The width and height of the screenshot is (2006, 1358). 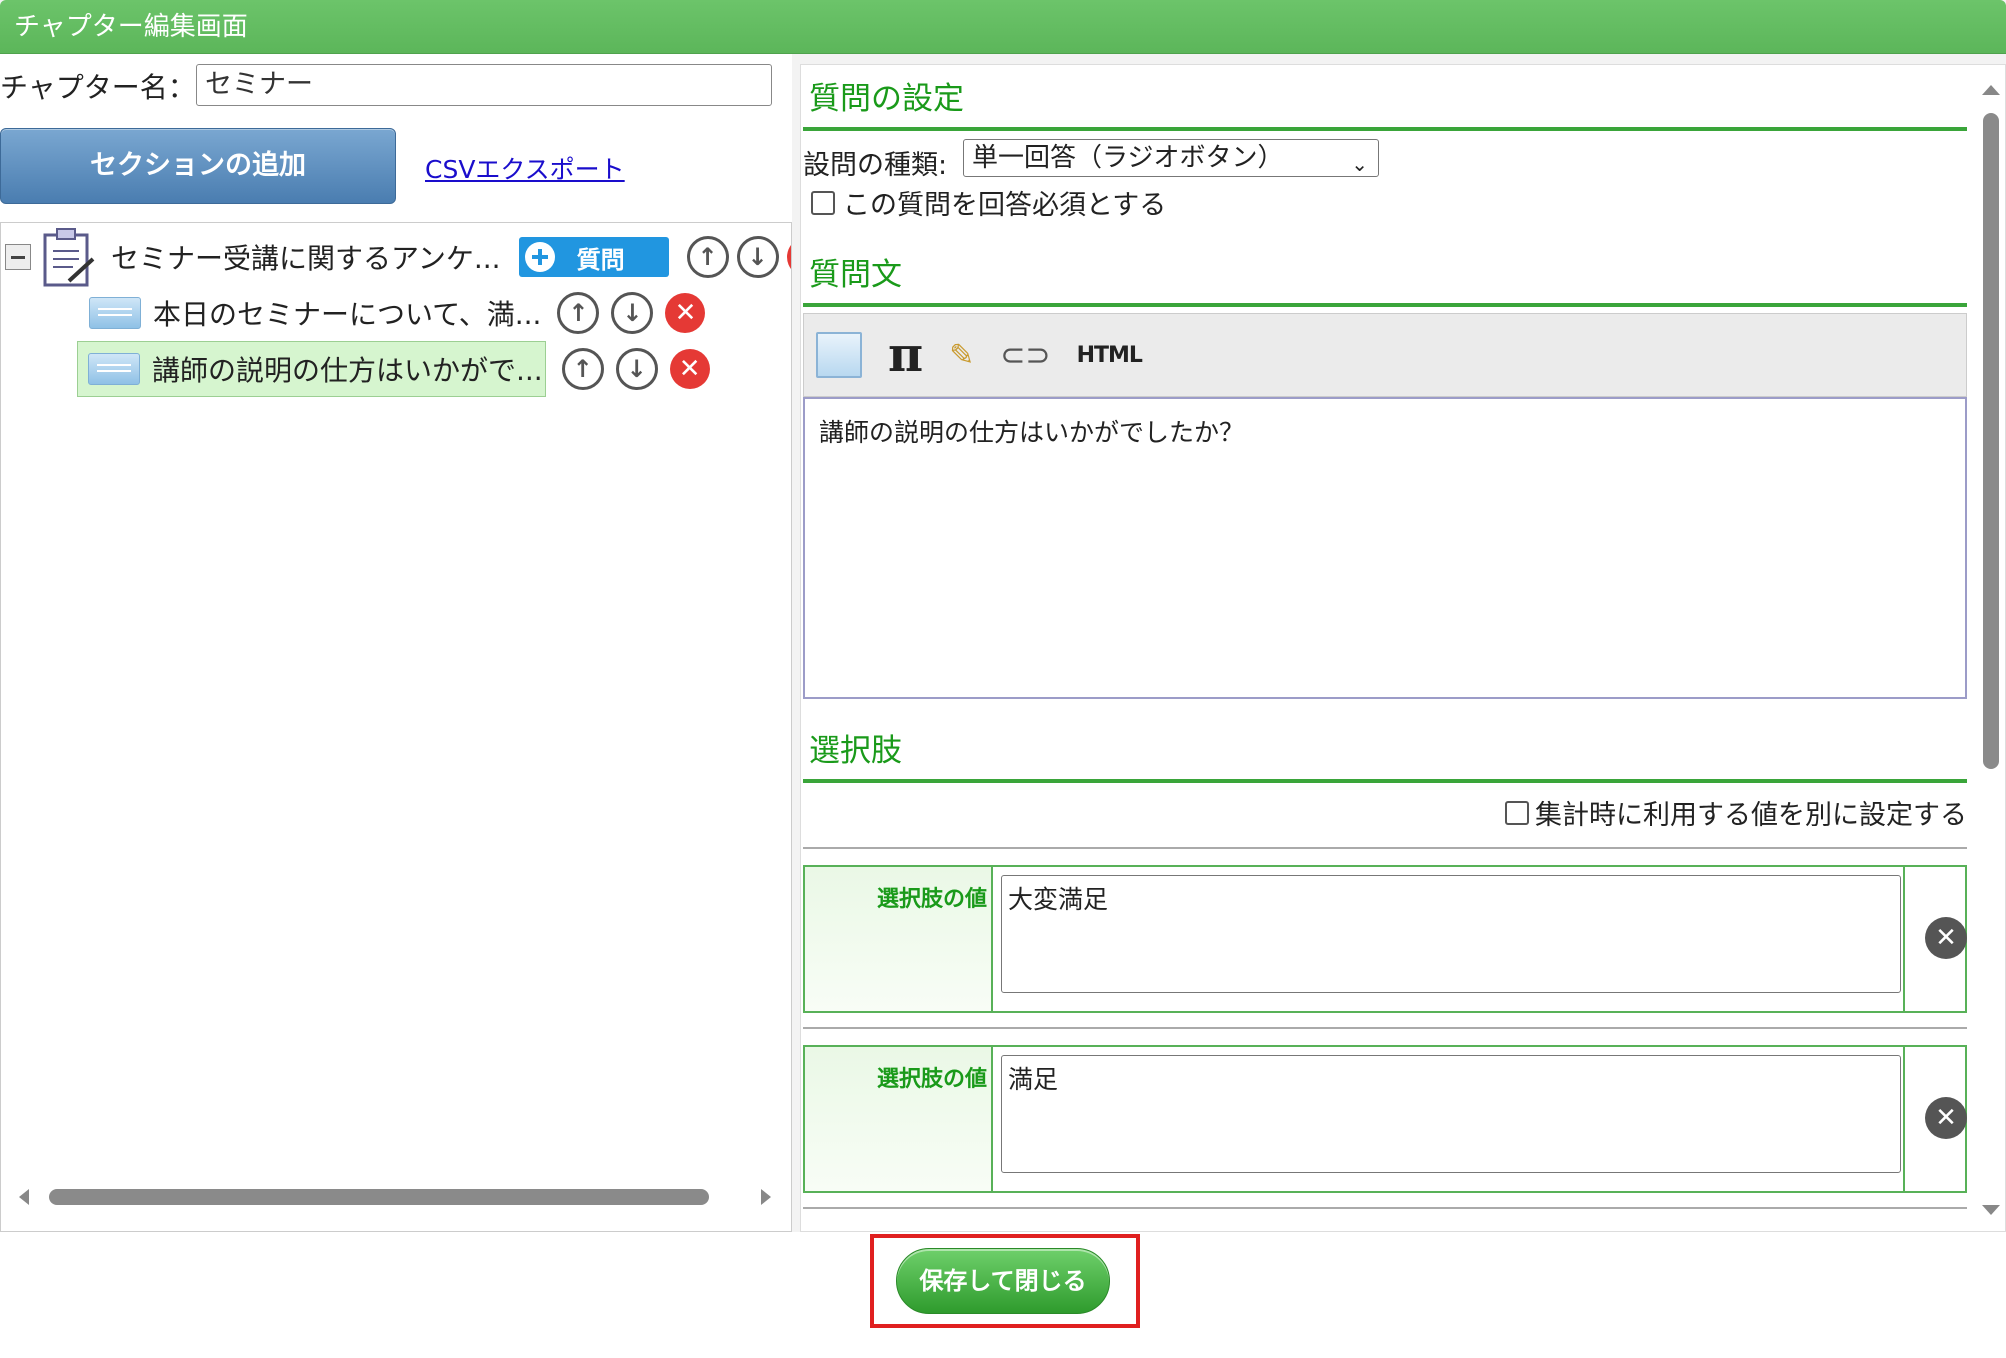 I want to click on choice-row: 選択肢の値 満足 ✕, so click(x=1385, y=1119).